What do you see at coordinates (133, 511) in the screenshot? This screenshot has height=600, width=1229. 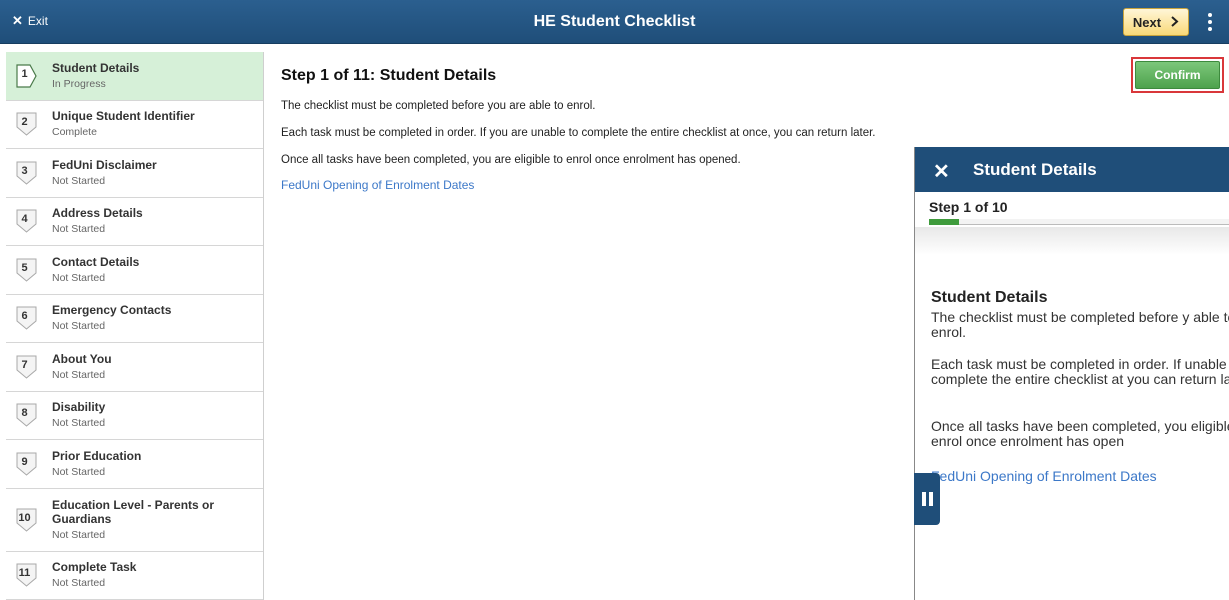 I see `step-title: Education Level - Parents or Guardians` at bounding box center [133, 511].